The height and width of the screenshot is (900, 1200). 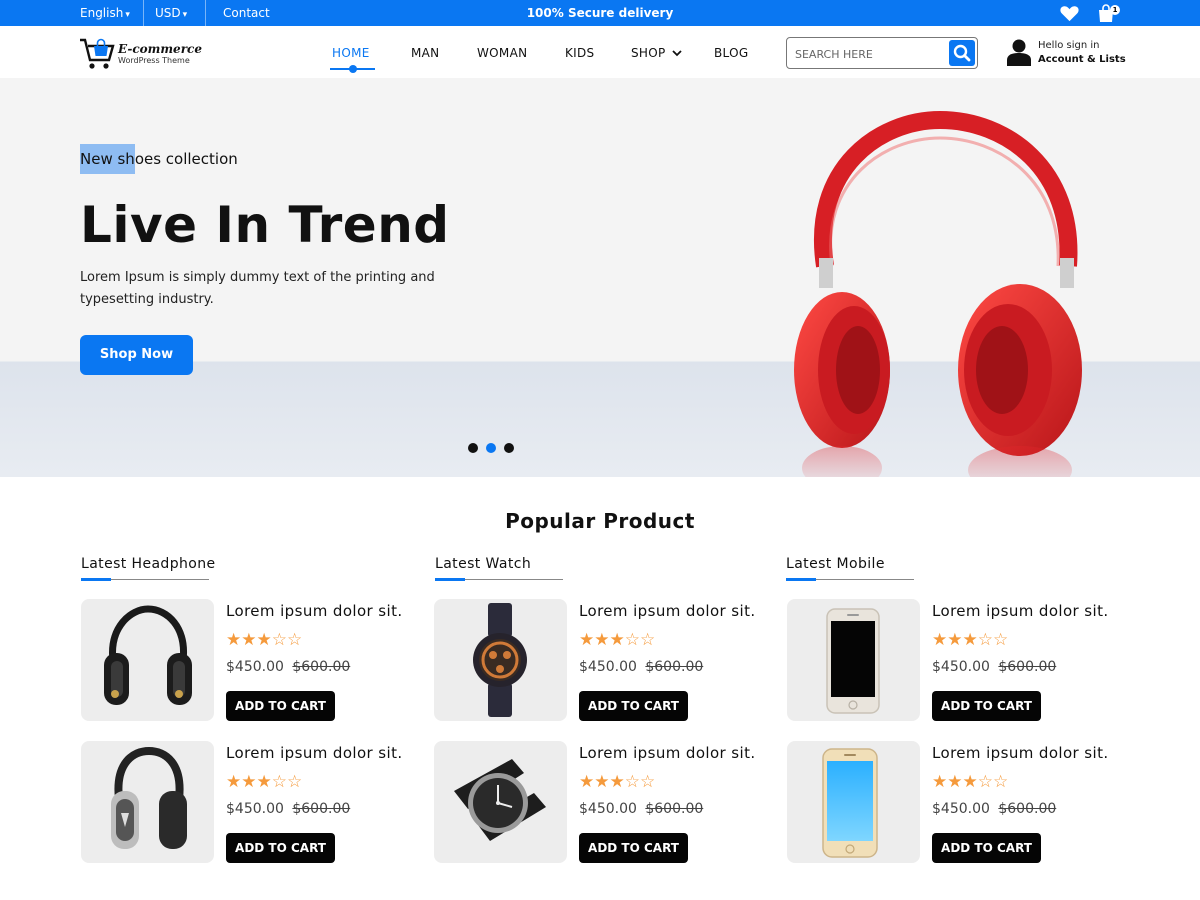 I want to click on section-title: Popular Product, so click(x=600, y=521).